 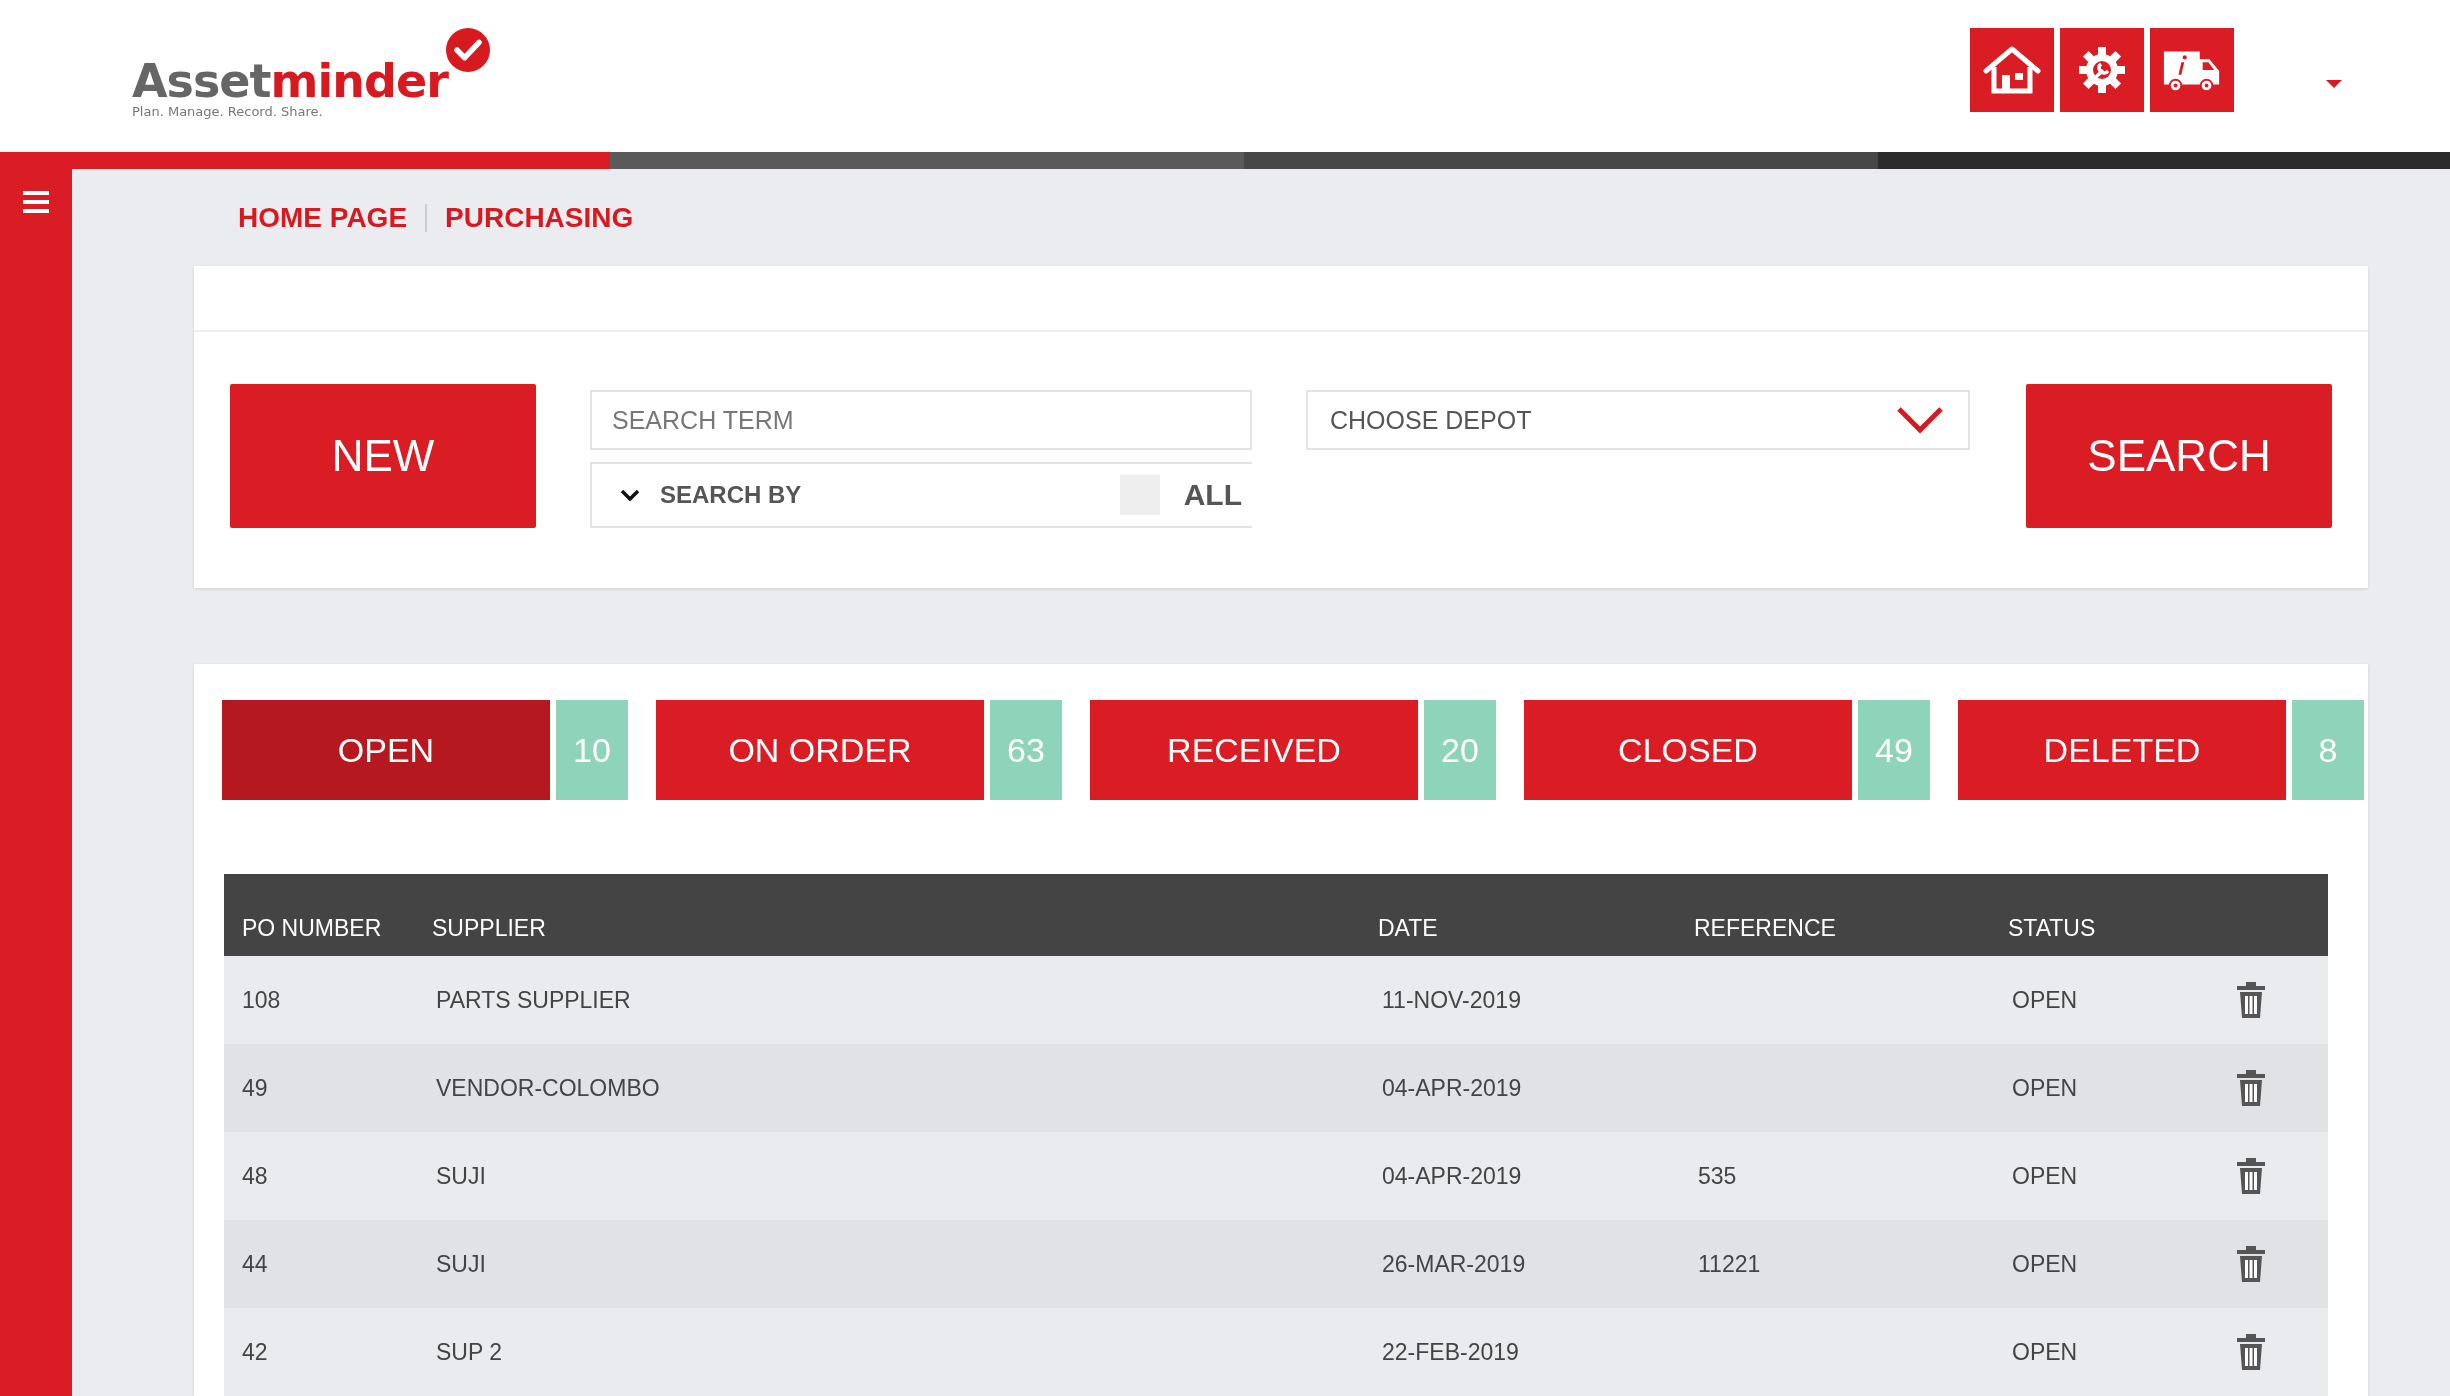 I want to click on gear-wrench-icon, so click(x=2102, y=70).